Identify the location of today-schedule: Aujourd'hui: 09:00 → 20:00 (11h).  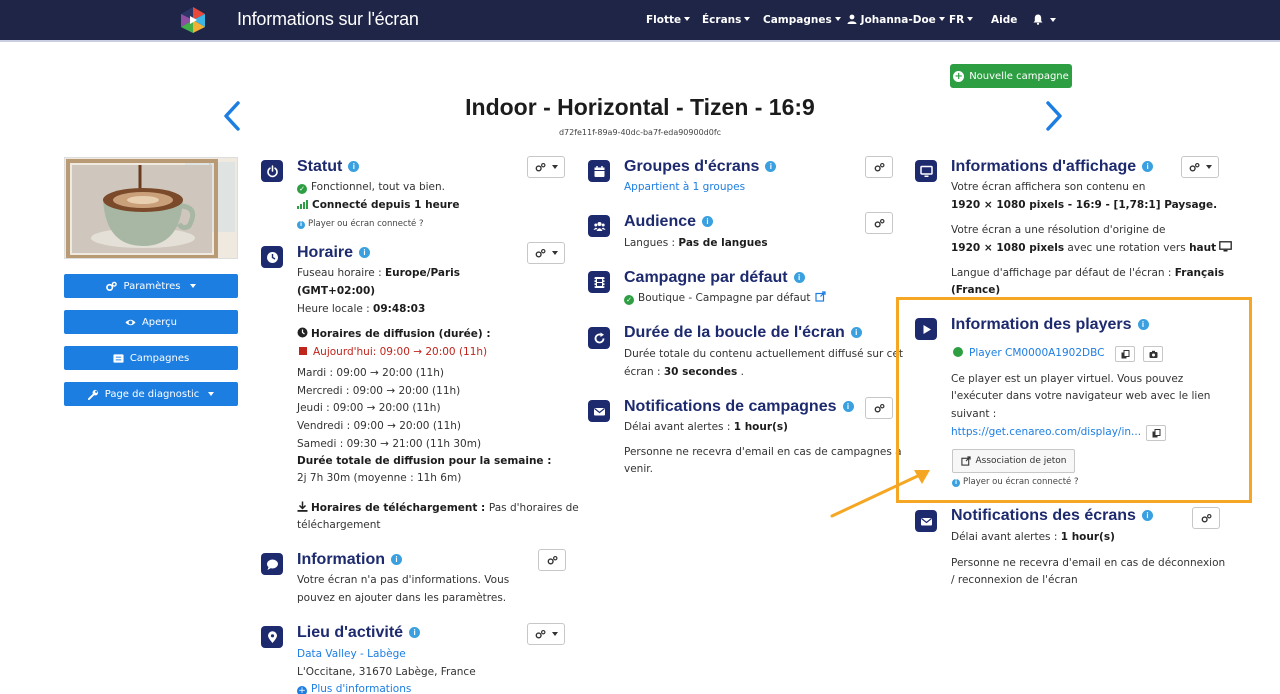
(393, 352).